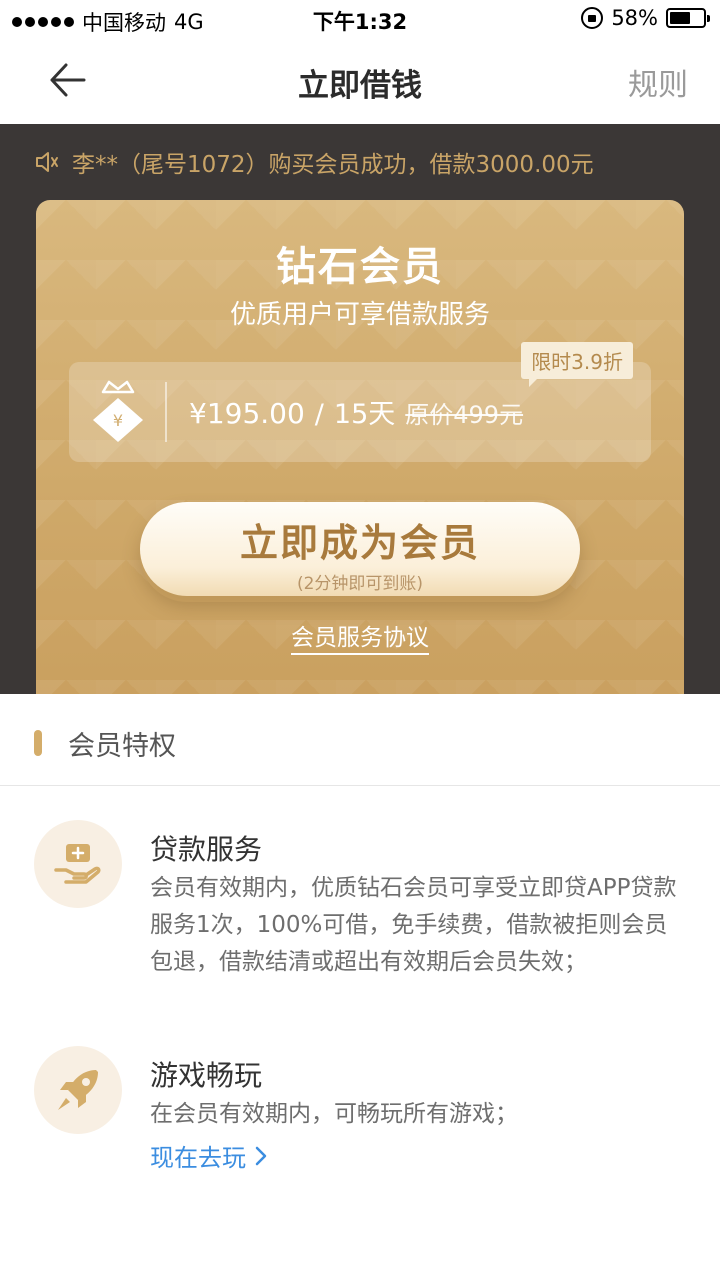 The width and height of the screenshot is (720, 1280). What do you see at coordinates (658, 82) in the screenshot?
I see `rules-button: 规则` at bounding box center [658, 82].